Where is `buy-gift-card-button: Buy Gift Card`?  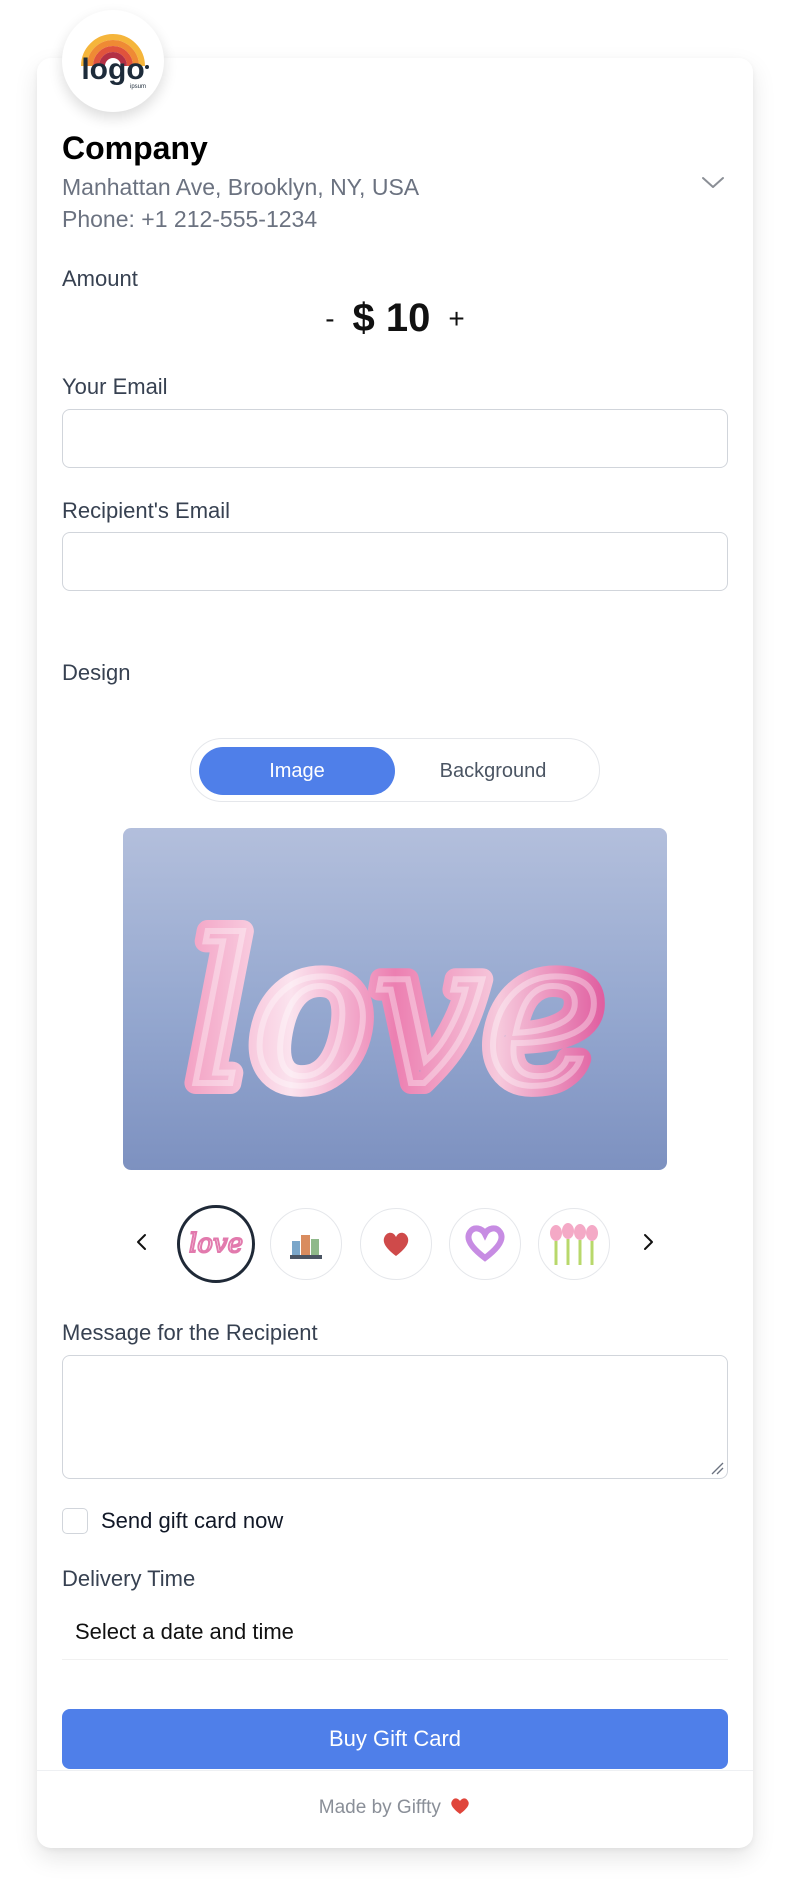
buy-gift-card-button: Buy Gift Card is located at coordinates (395, 1739).